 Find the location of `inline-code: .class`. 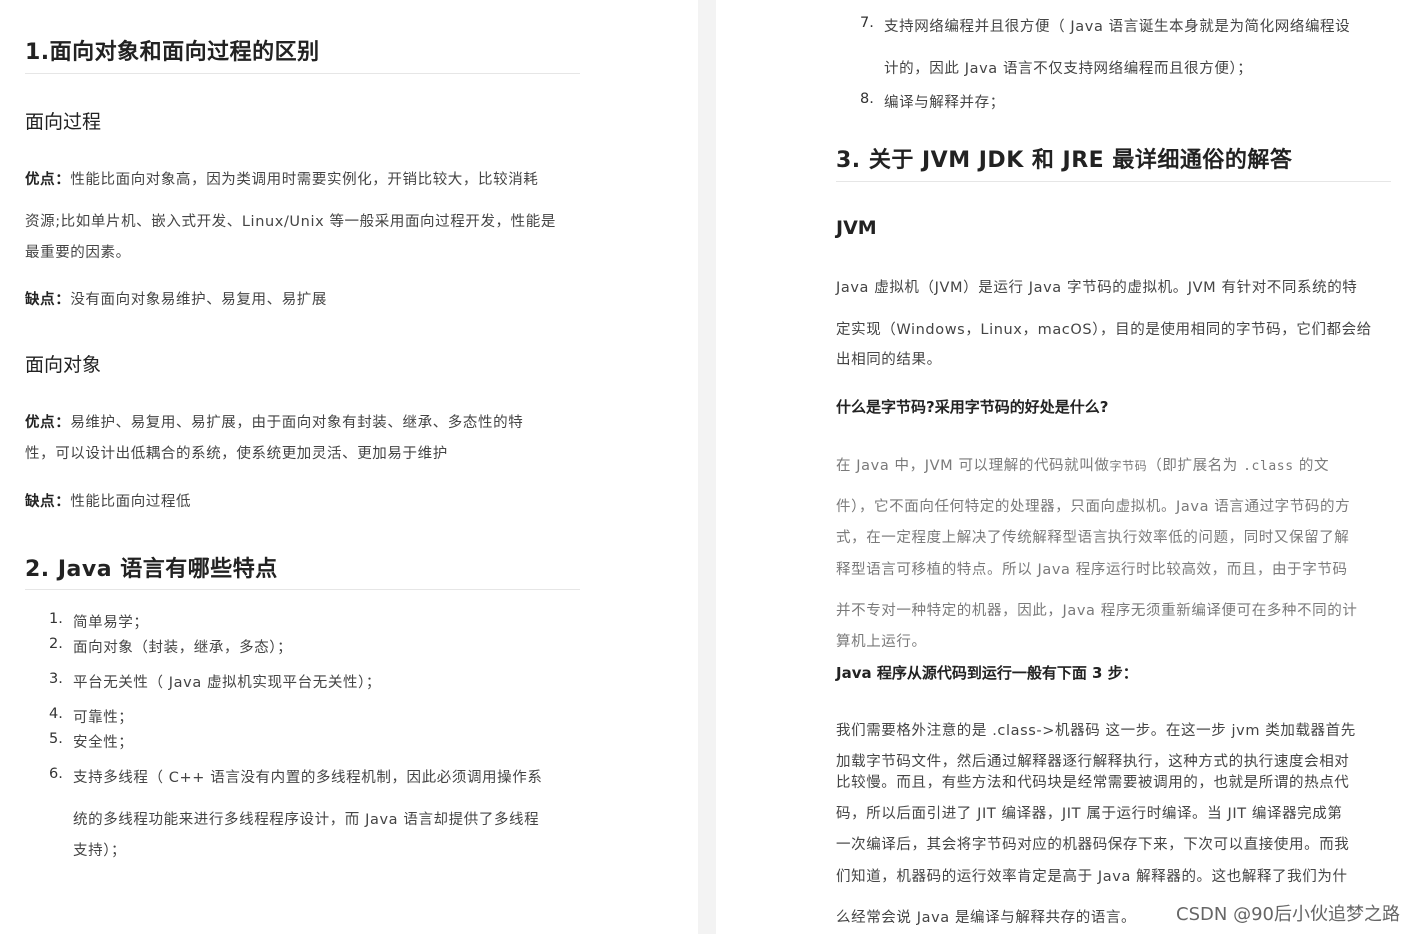

inline-code: .class is located at coordinates (1268, 466).